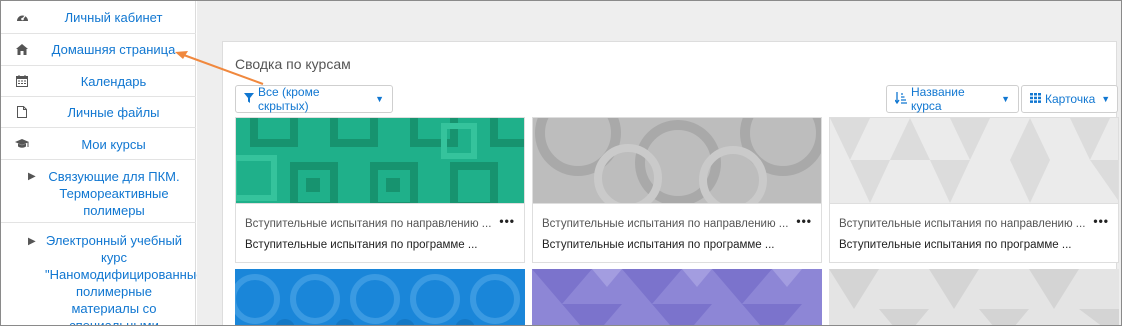 This screenshot has height=326, width=1122. I want to click on home-icon, so click(22, 49).